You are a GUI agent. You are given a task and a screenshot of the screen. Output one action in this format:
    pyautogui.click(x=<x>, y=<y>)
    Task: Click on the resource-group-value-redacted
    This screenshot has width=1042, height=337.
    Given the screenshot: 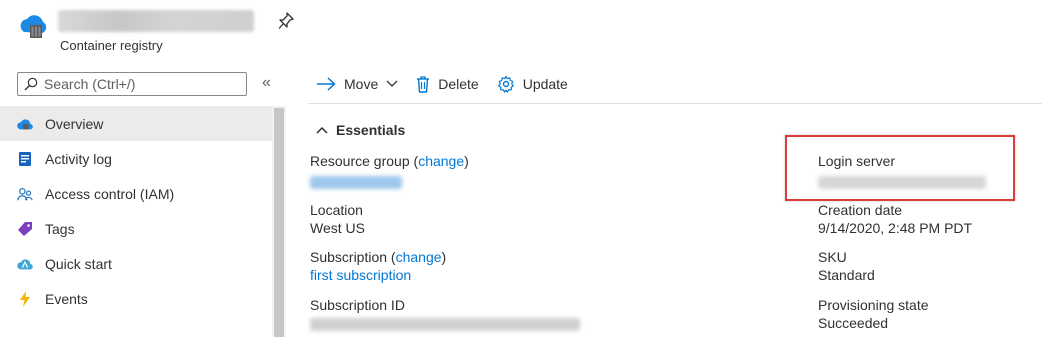 What is the action you would take?
    pyautogui.click(x=356, y=182)
    